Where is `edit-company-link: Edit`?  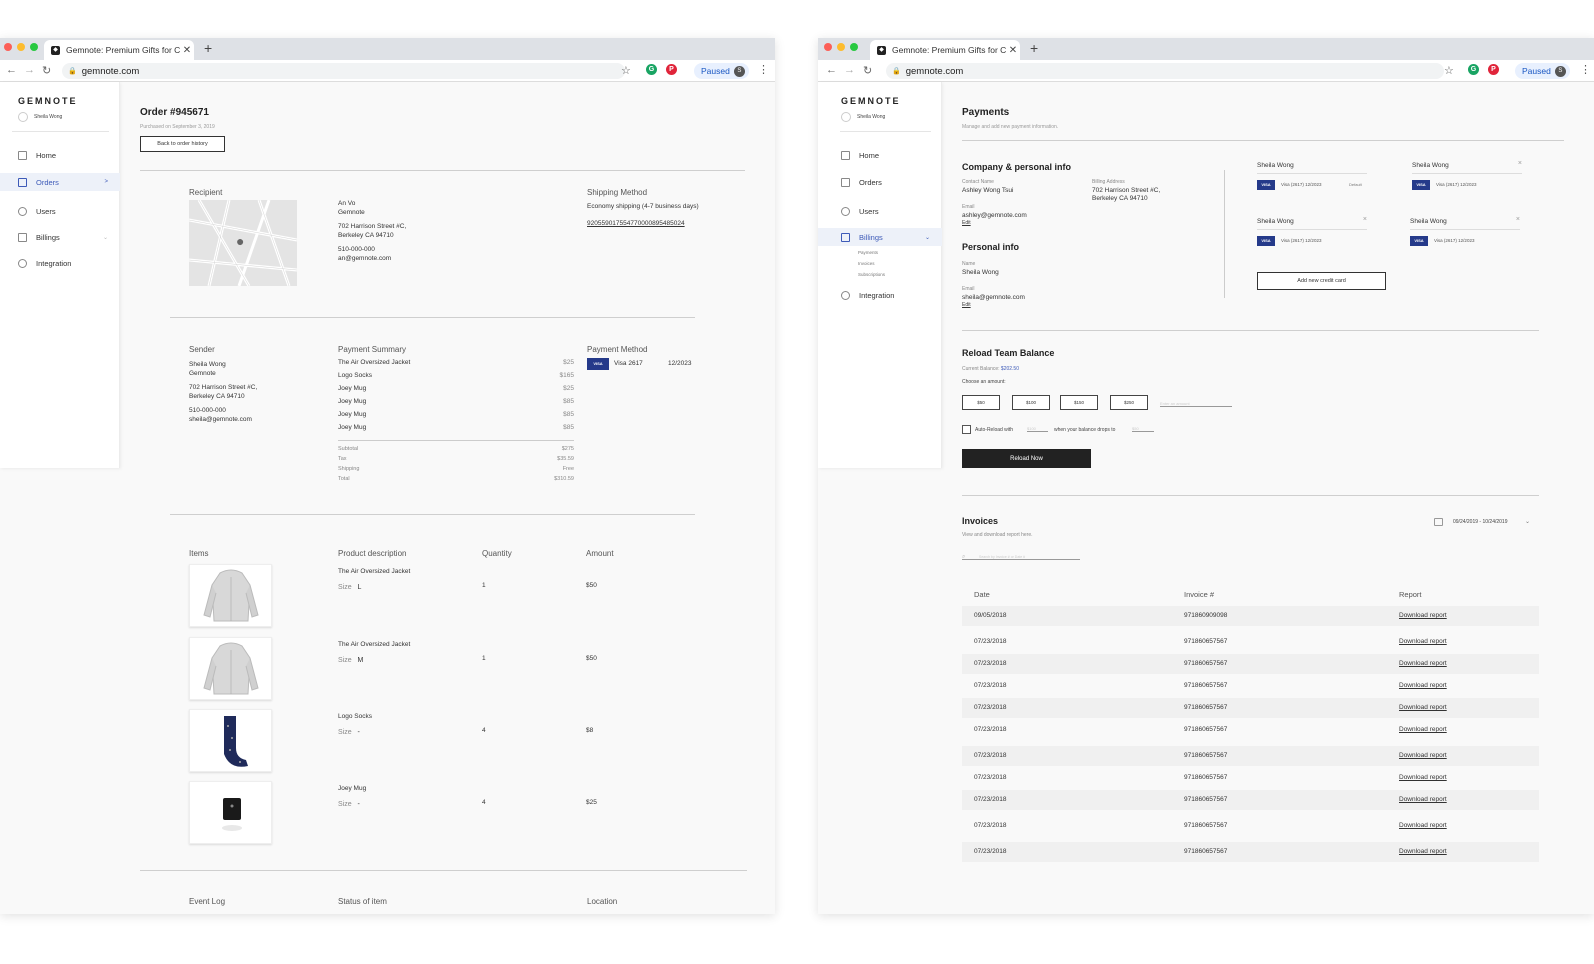 edit-company-link: Edit is located at coordinates (966, 223).